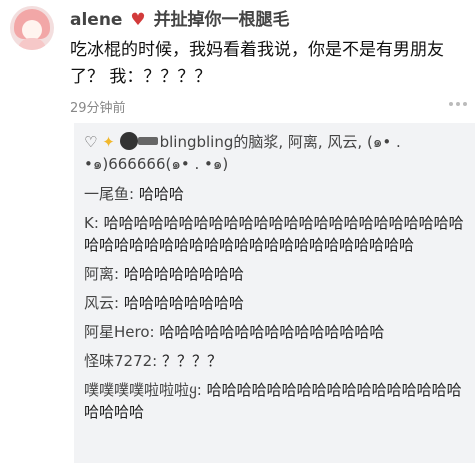  Describe the element at coordinates (91, 223) in the screenshot. I see `reply-name: K:` at that location.